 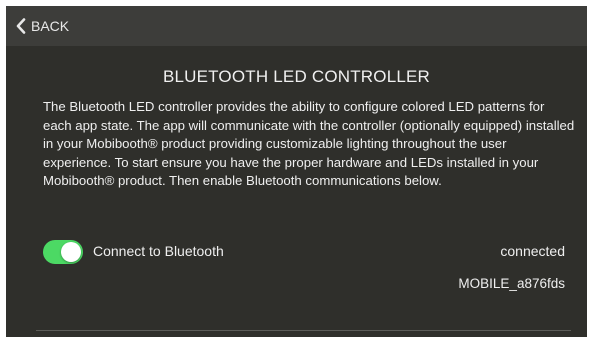 What do you see at coordinates (296, 26) in the screenshot?
I see `top-bar: BACK` at bounding box center [296, 26].